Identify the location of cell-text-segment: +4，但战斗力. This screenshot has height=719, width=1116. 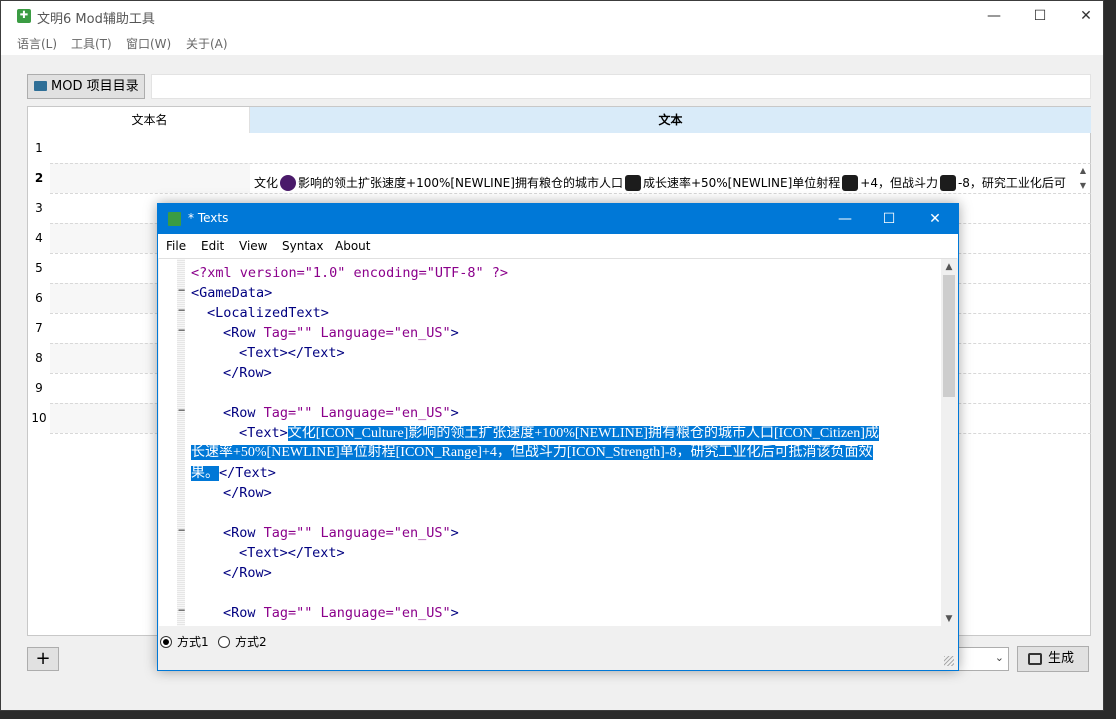
(899, 183).